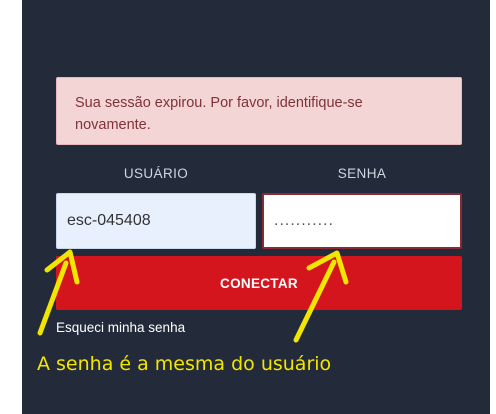 The height and width of the screenshot is (414, 496). I want to click on connect-button: CONECTAR, so click(259, 283).